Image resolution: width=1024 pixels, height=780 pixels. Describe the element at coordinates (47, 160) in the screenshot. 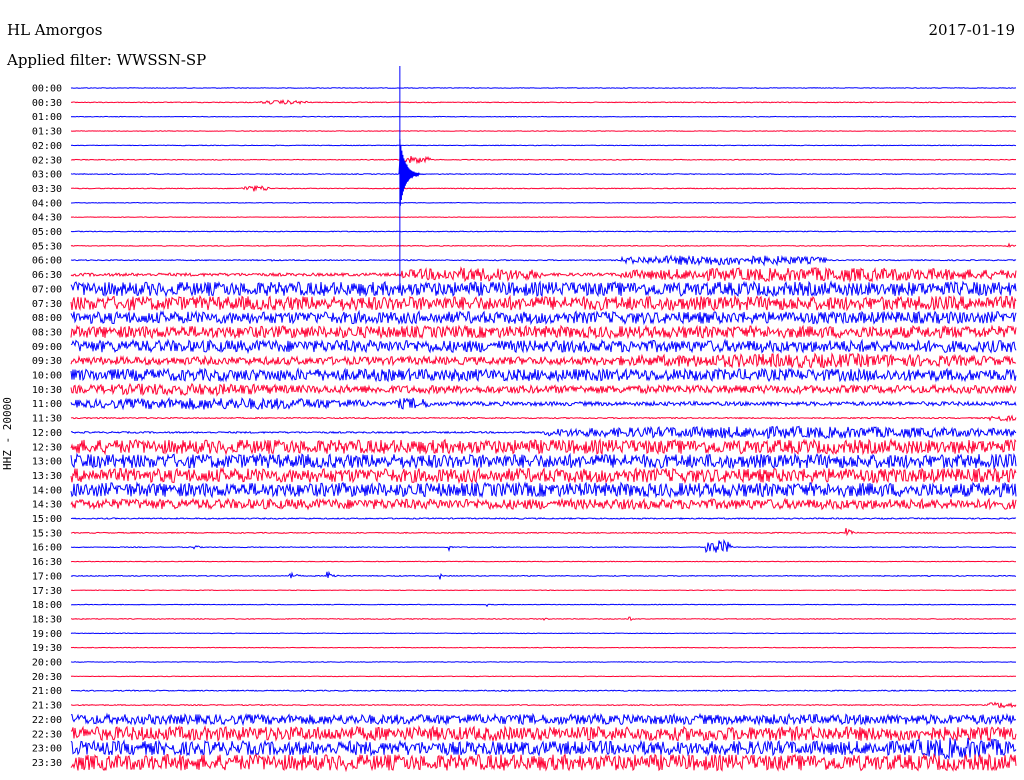

I see `tick-label: 02:30` at that location.